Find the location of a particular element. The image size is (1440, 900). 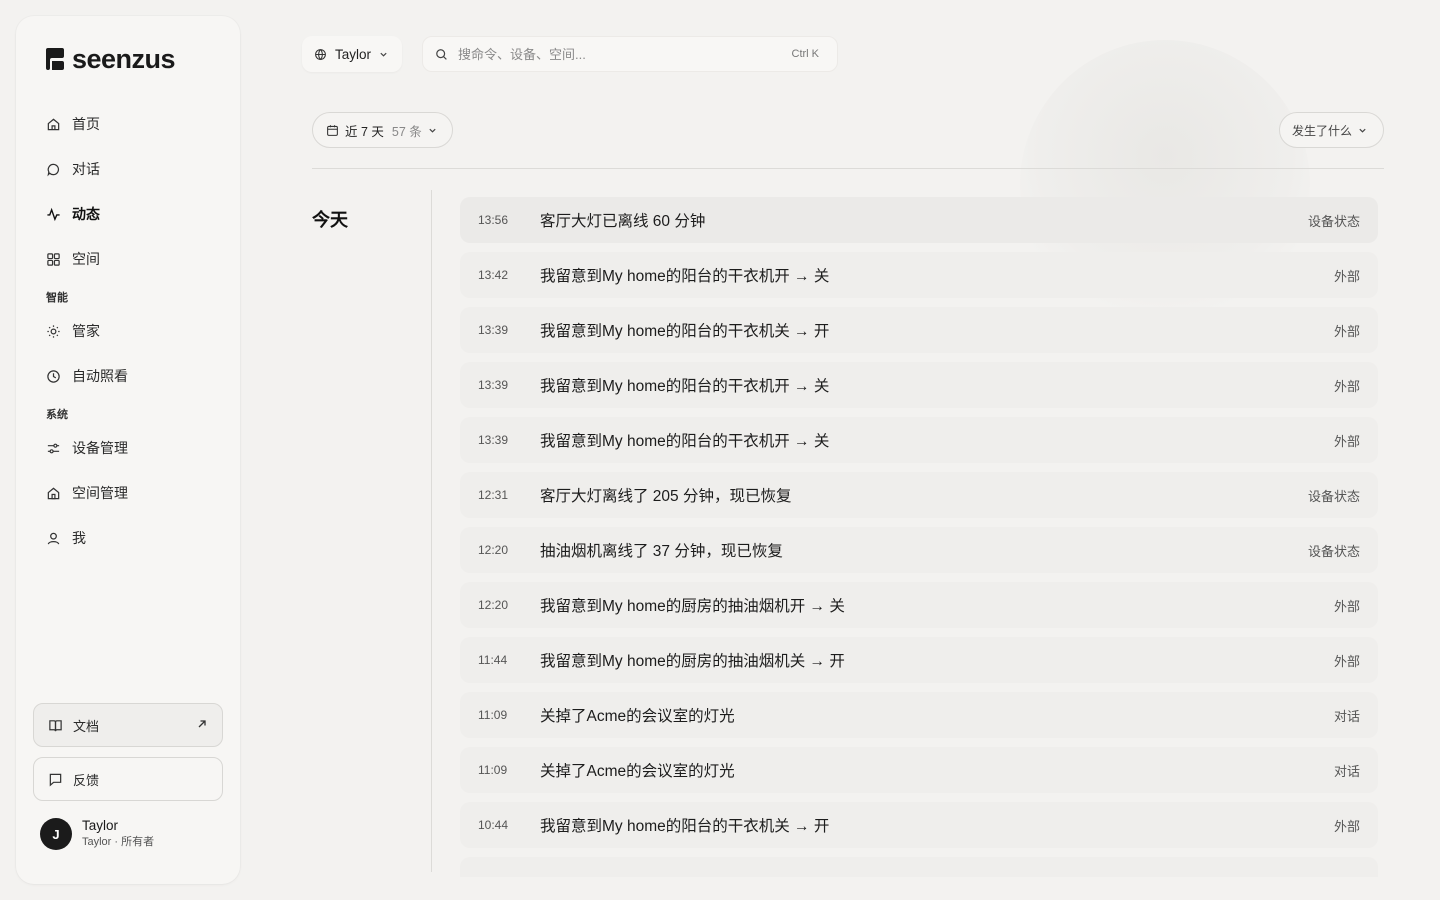

event-text: 我留意到My home的厨房的抽油烟机开 → 关 is located at coordinates (692, 606).